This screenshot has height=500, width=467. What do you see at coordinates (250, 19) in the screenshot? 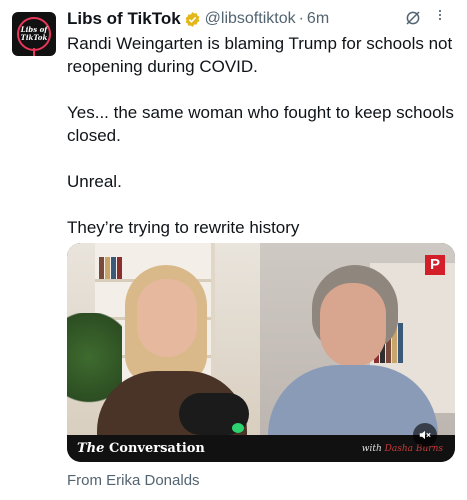
I see `author-handle: @libsoftiktok` at bounding box center [250, 19].